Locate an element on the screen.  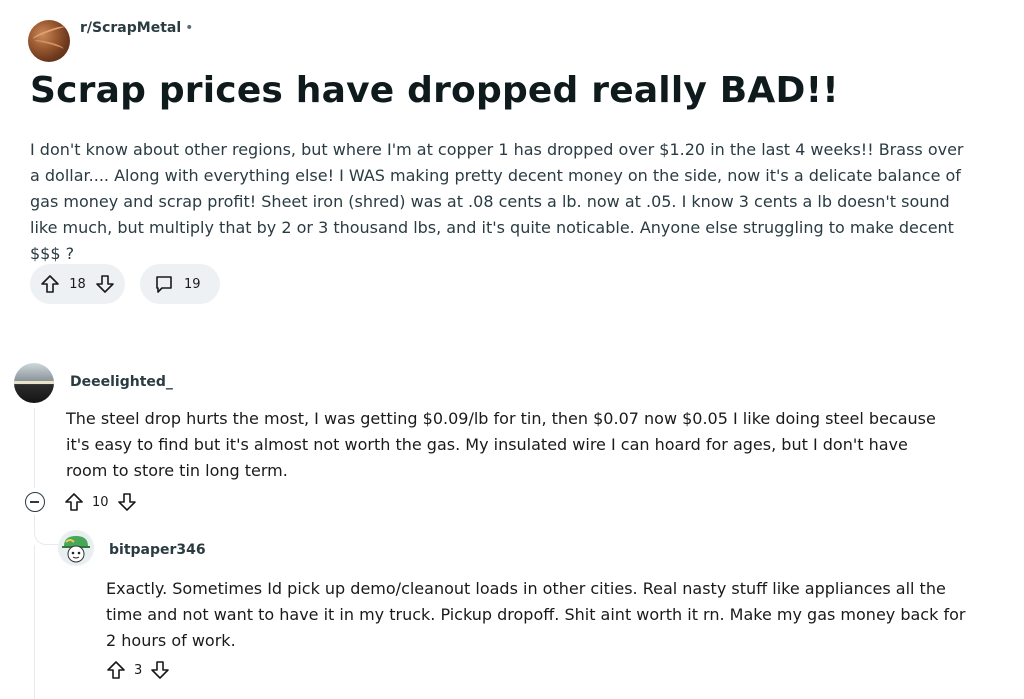
comment-count: 19 is located at coordinates (192, 284).